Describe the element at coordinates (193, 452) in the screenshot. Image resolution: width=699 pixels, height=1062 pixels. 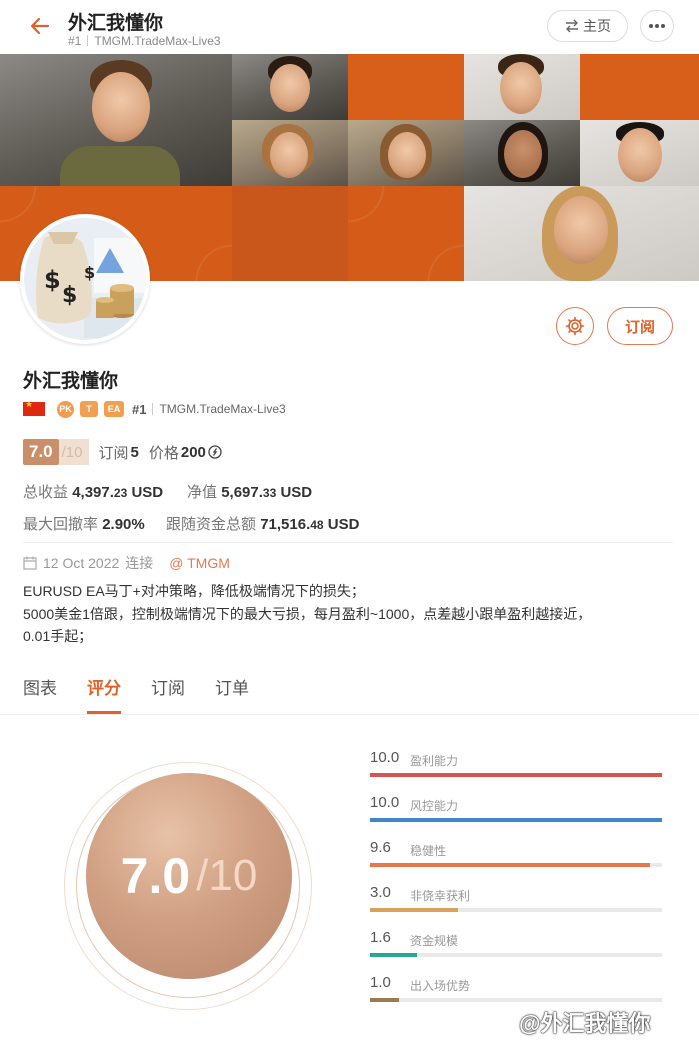
I see `price-value: 200` at that location.